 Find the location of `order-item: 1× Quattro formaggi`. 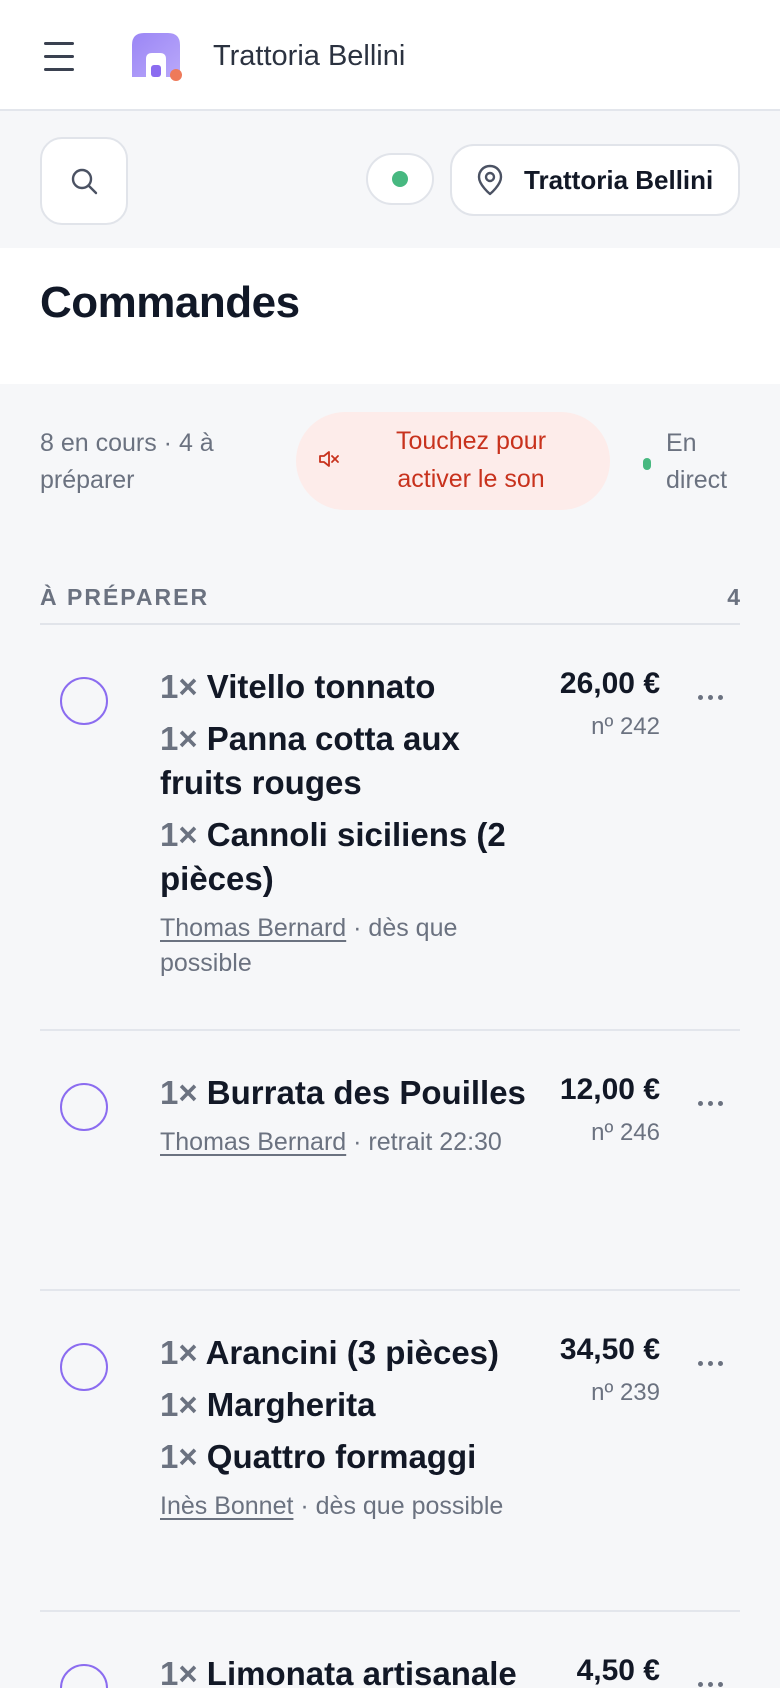

order-item: 1× Quattro formaggi is located at coordinates (345, 1457).